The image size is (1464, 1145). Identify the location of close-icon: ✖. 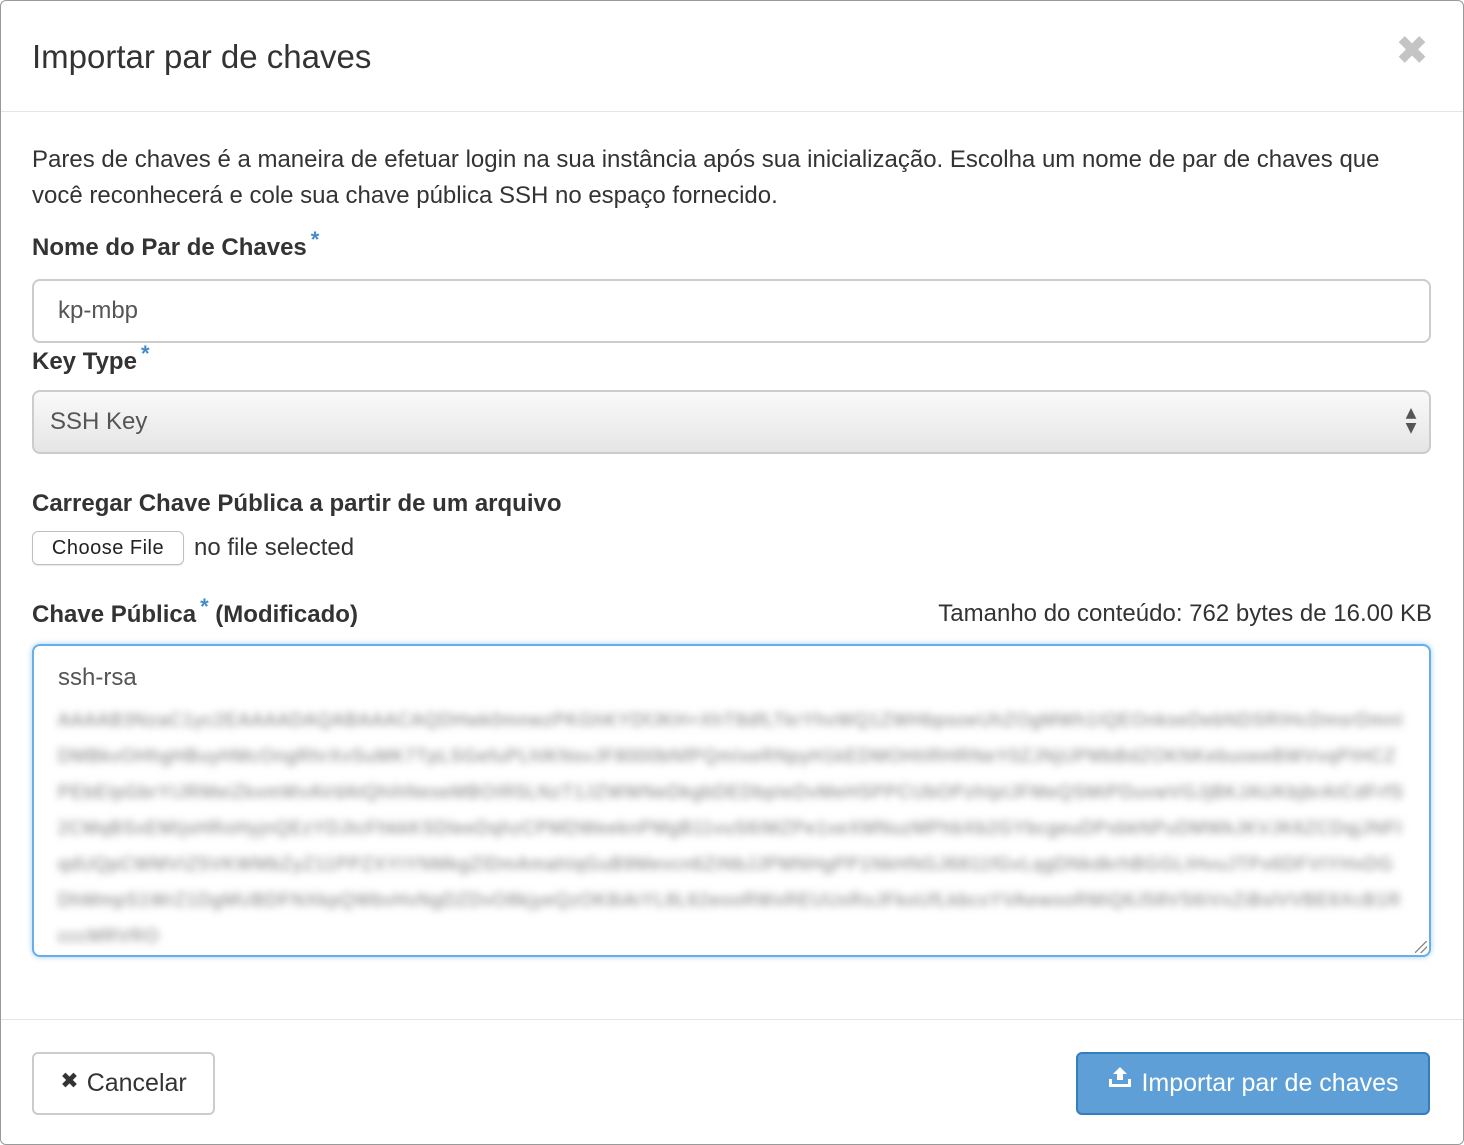
(1412, 51).